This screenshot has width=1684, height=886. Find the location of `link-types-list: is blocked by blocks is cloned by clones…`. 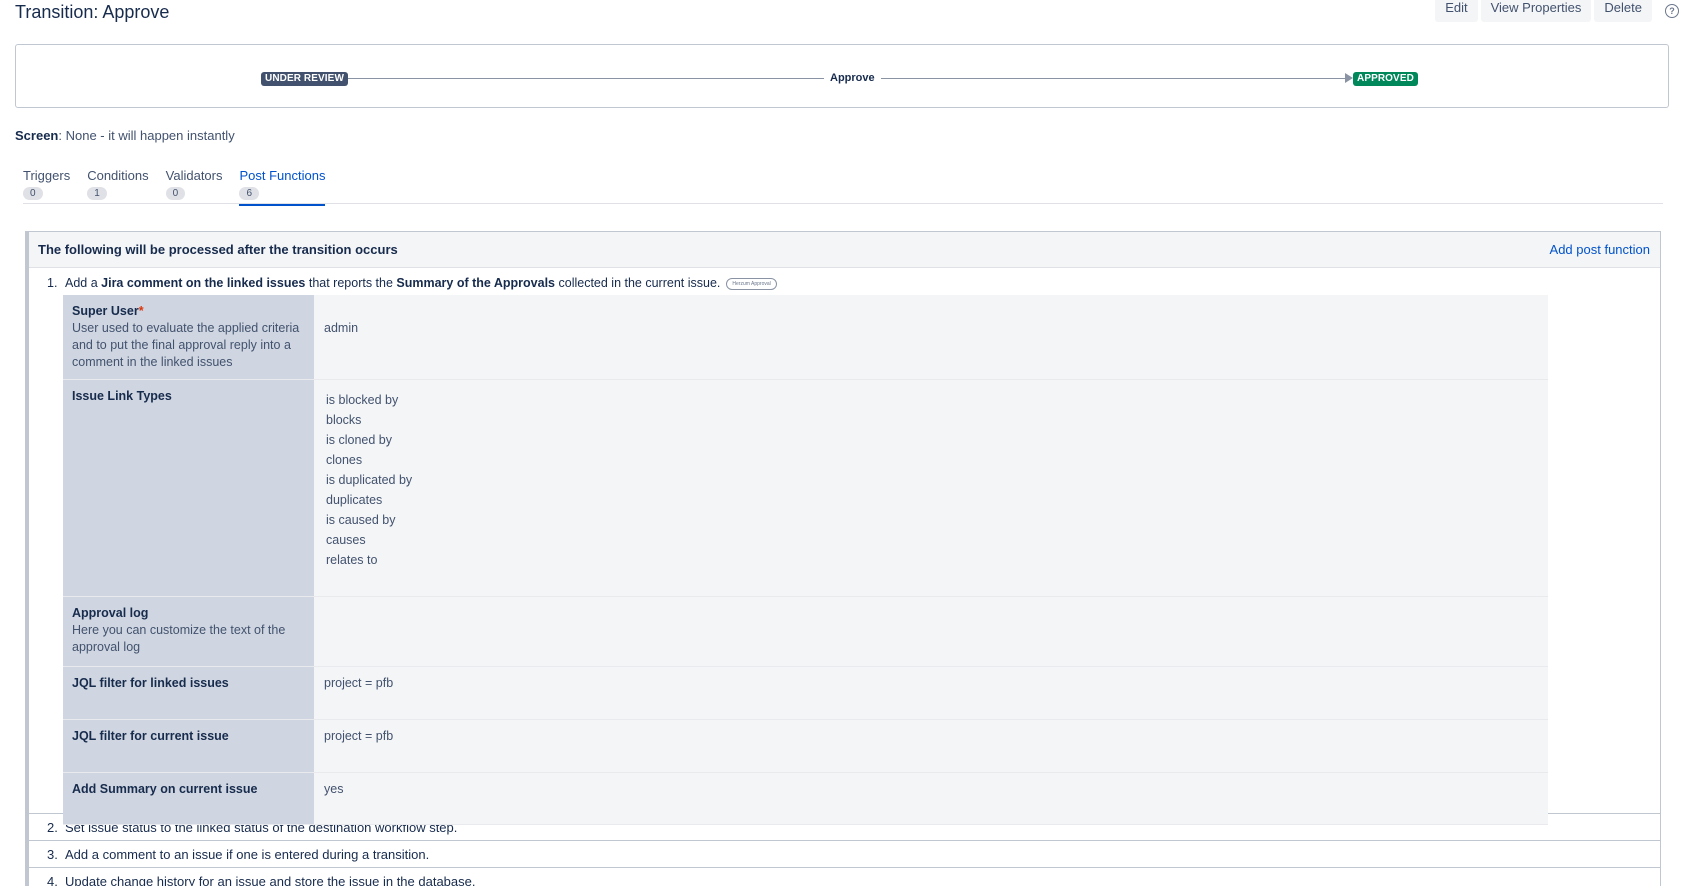

link-types-list: is blocked by blocks is cloned by clones… is located at coordinates (931, 479).